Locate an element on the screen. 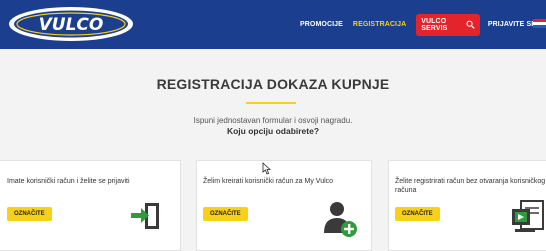 Image resolution: width=546 pixels, height=251 pixels. document-register-icon is located at coordinates (528, 216).